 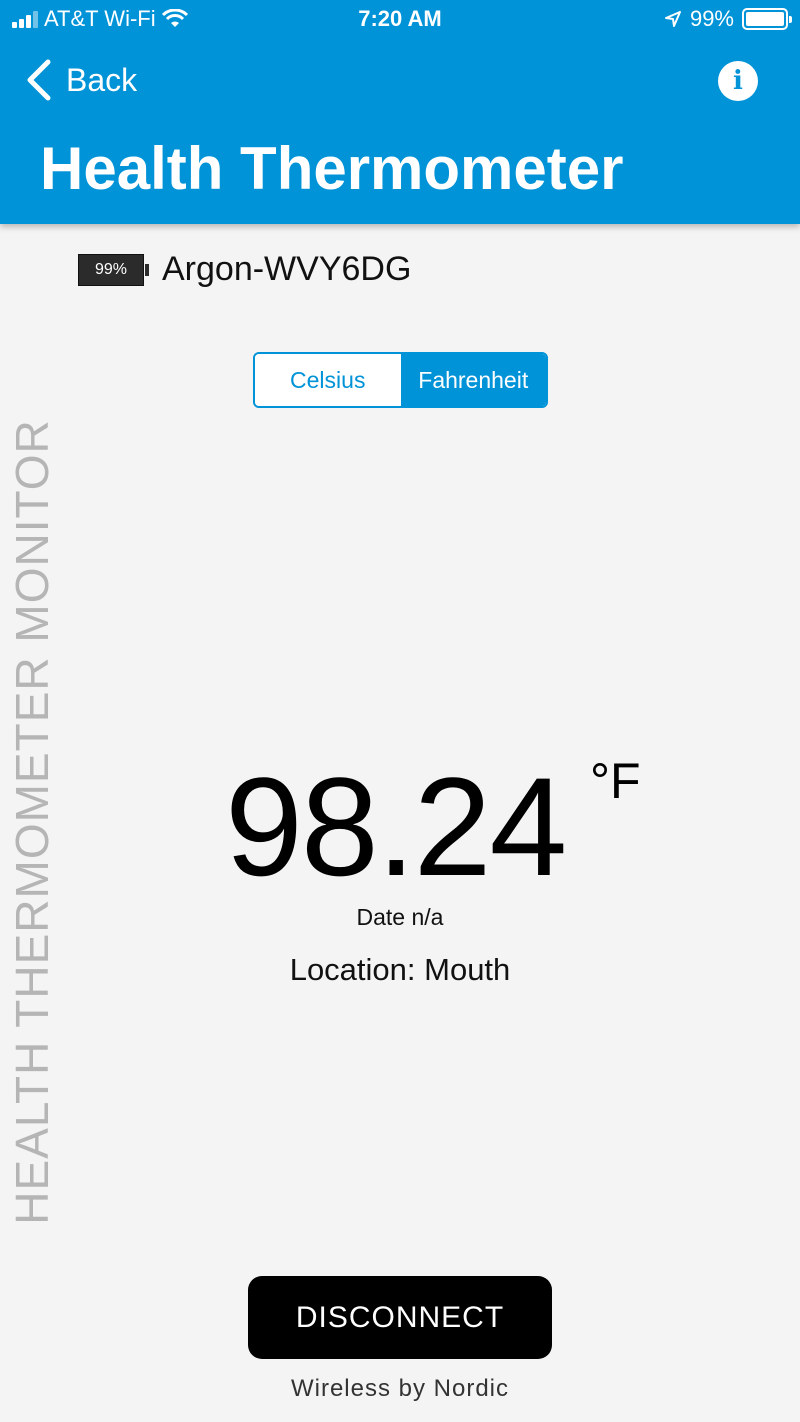 What do you see at coordinates (396, 826) in the screenshot?
I see `temperature-value: 98.24` at bounding box center [396, 826].